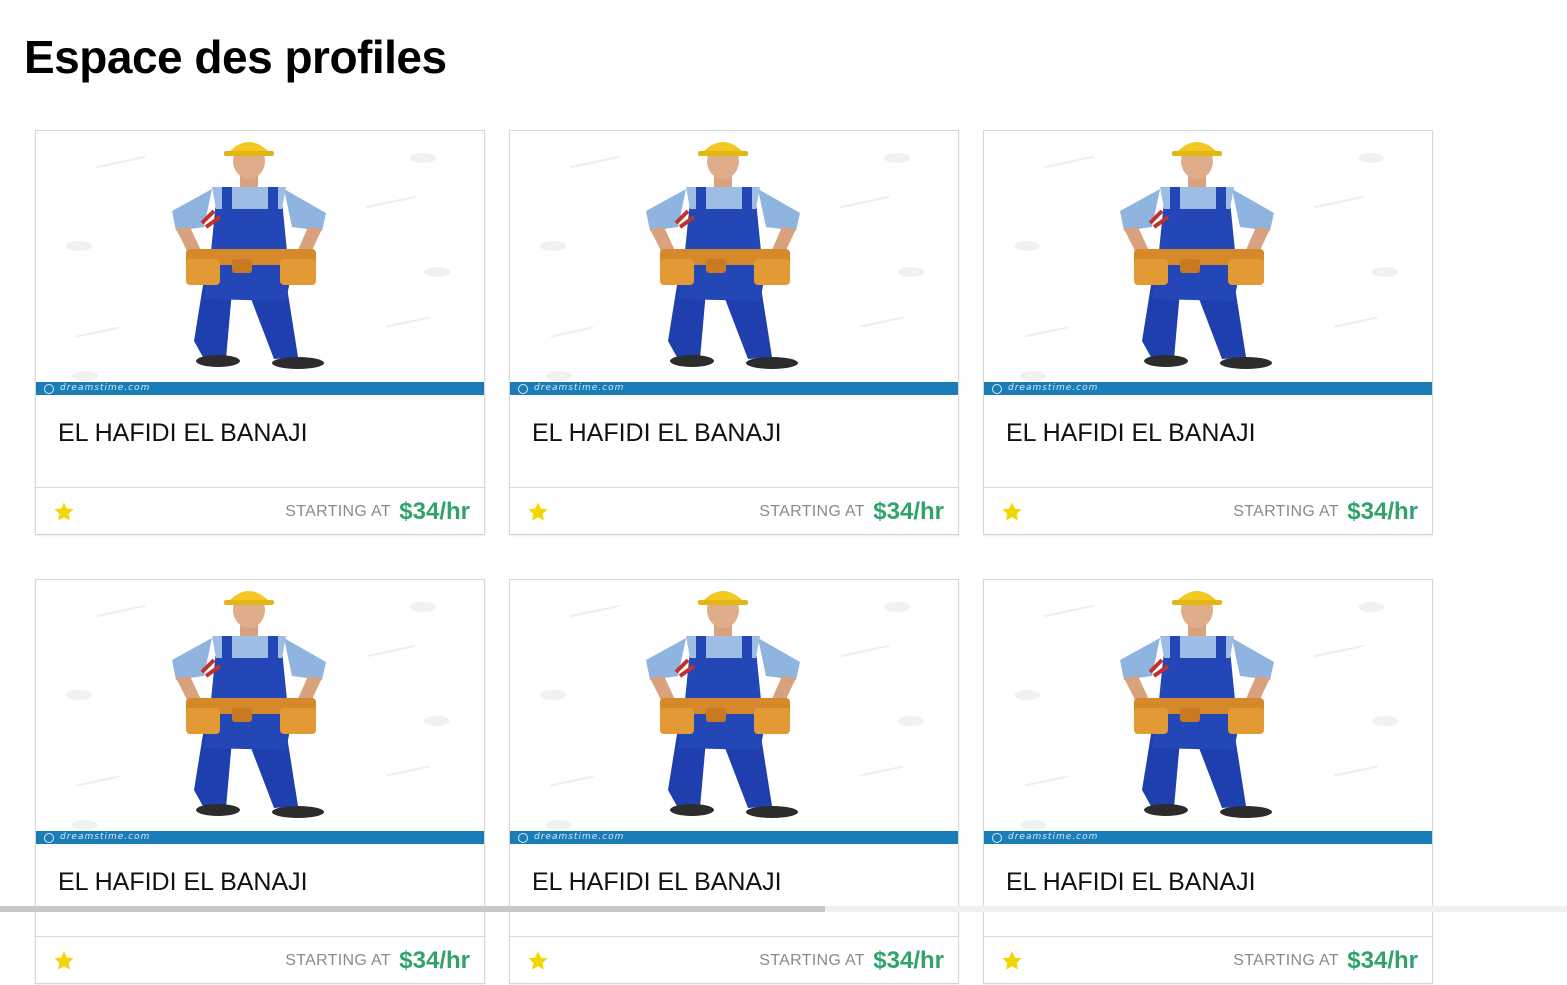 This screenshot has height=985, width=1567. I want to click on horizontal-scrollbar, so click(783, 909).